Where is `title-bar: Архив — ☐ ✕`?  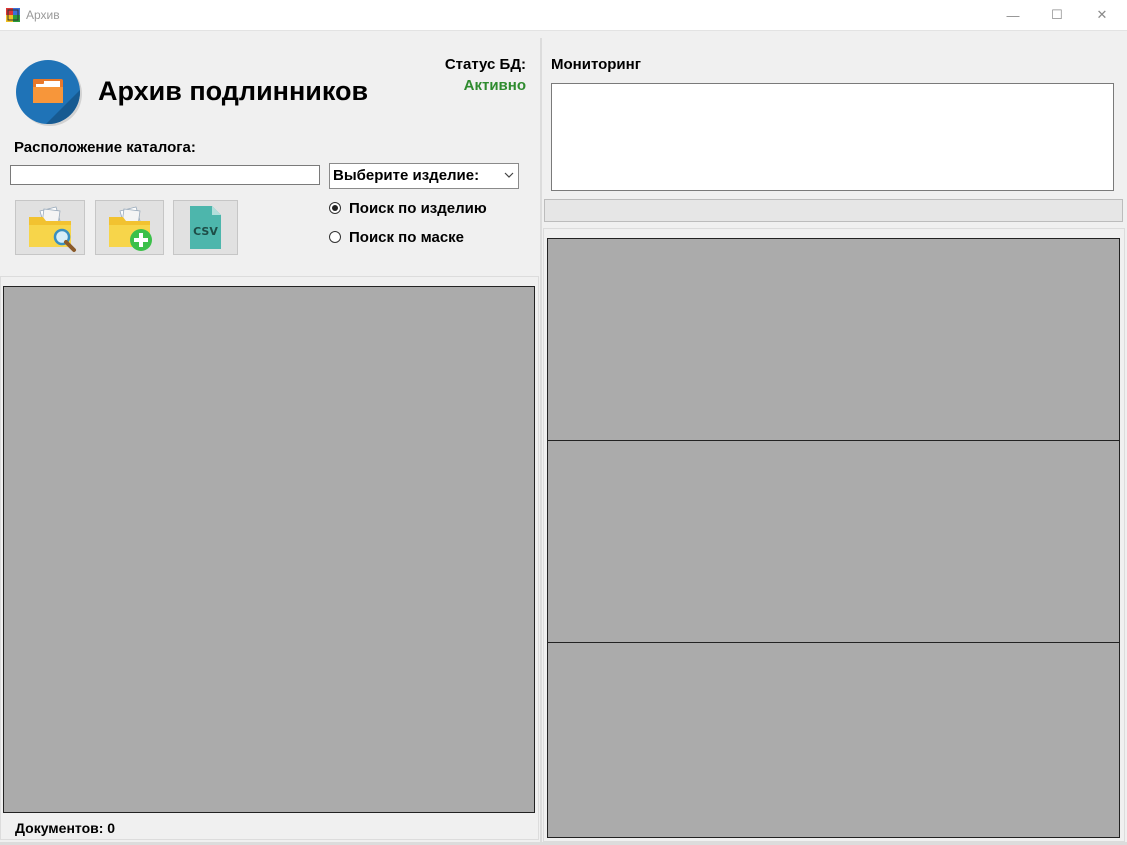
title-bar: Архив — ☐ ✕ is located at coordinates (563, 15).